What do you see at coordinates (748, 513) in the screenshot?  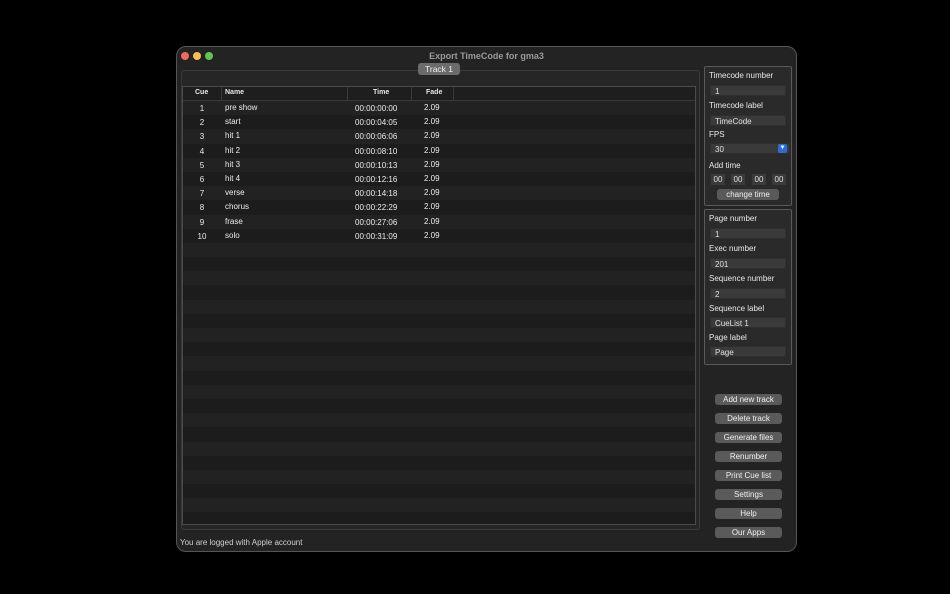 I see `help-button: Help` at bounding box center [748, 513].